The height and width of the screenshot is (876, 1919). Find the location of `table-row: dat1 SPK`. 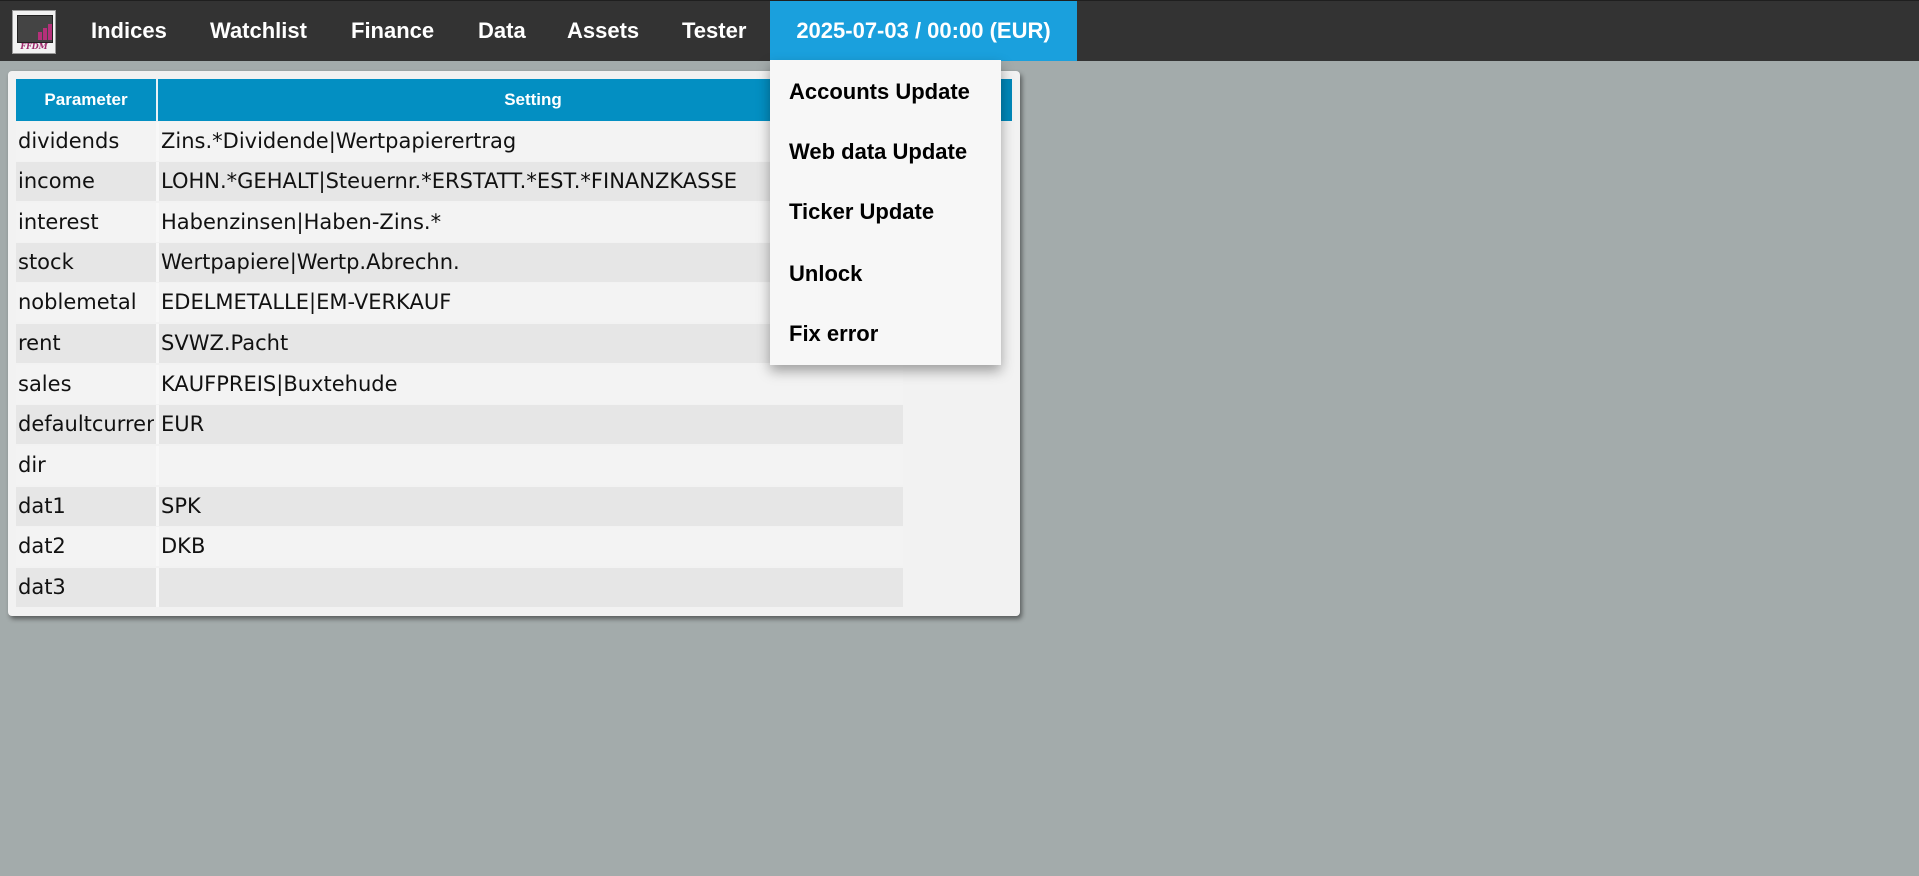

table-row: dat1 SPK is located at coordinates (459, 506).